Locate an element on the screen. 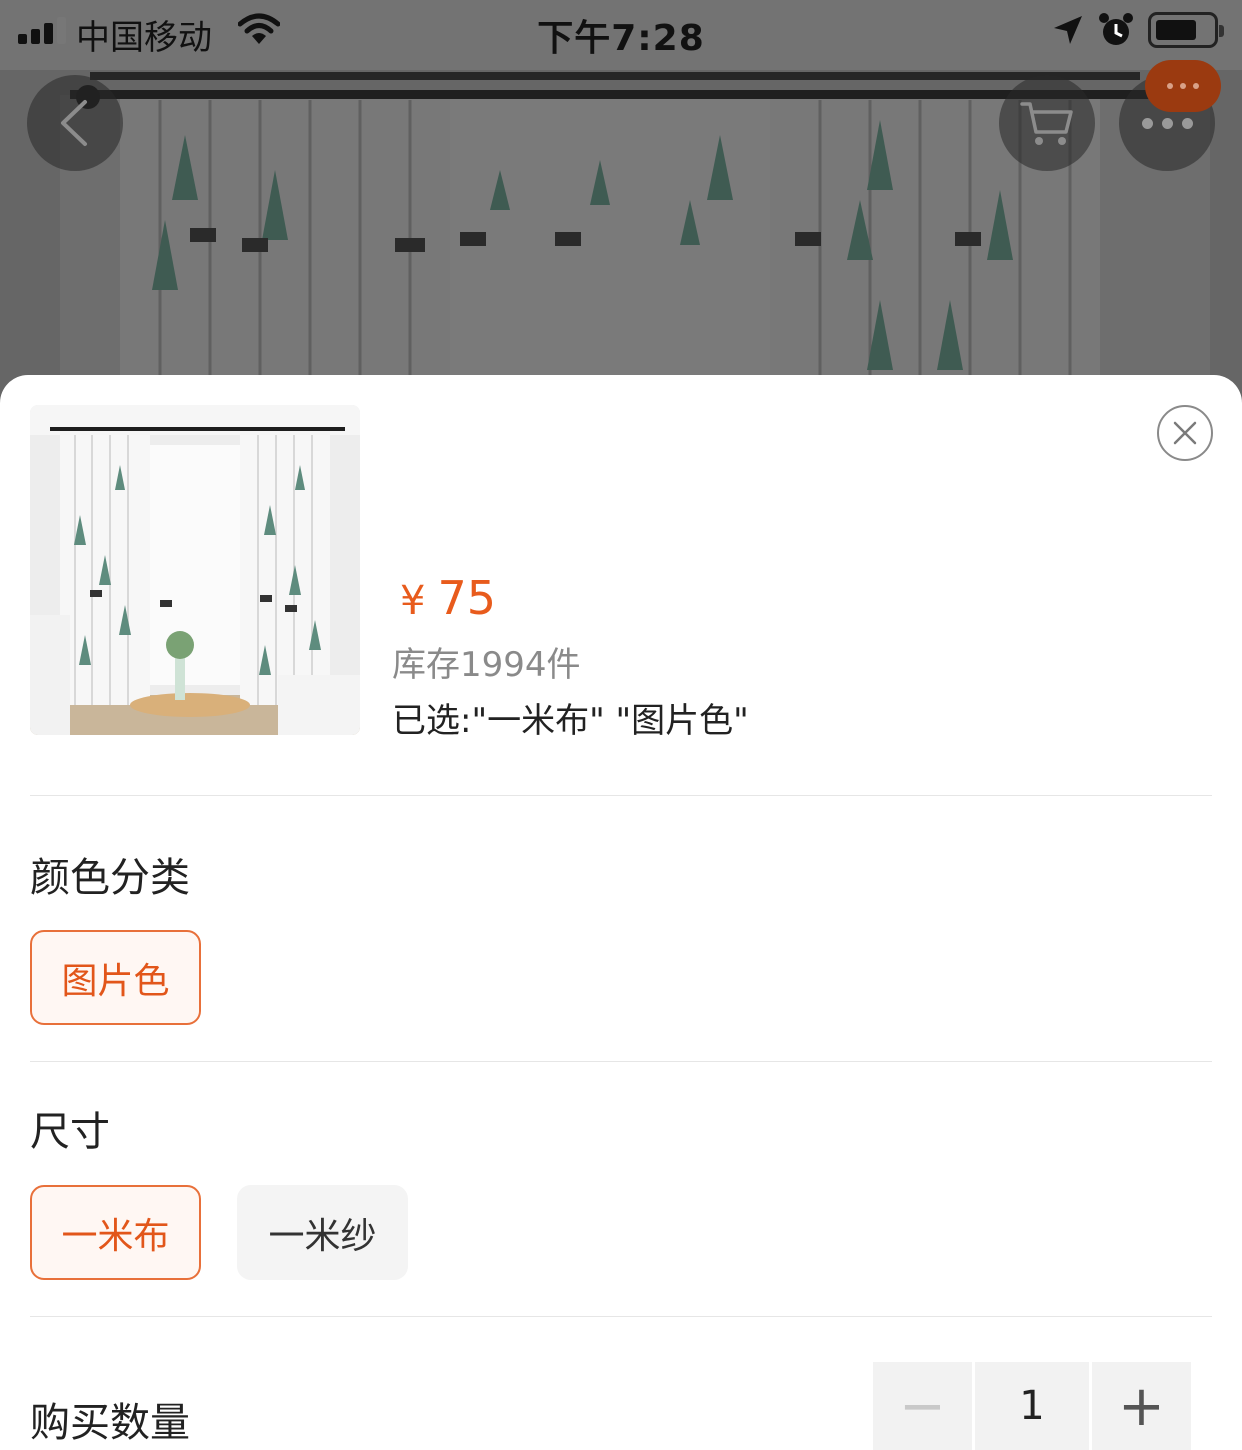  selected-summary: 已选:"一米布" "图片色" is located at coordinates (570, 721).